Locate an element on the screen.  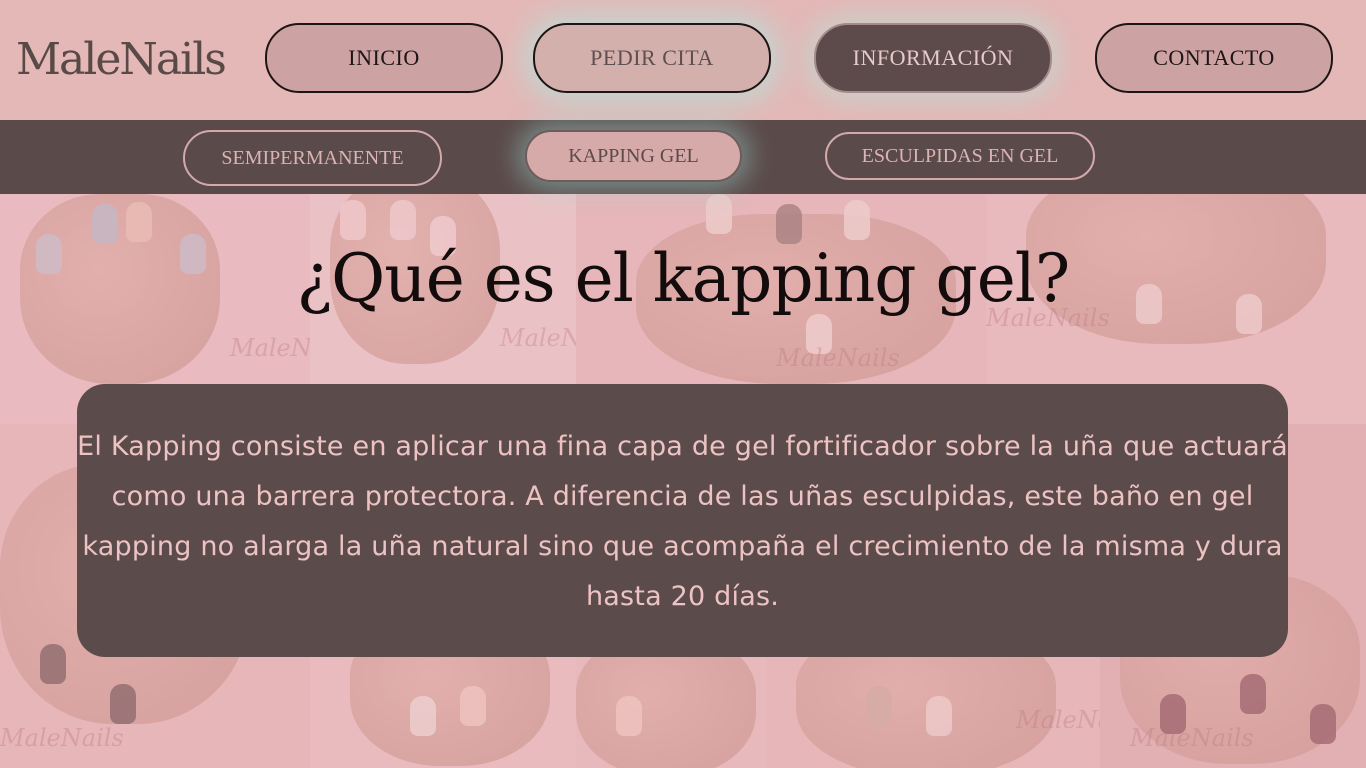
nav-informacion-button: INFORMACIÓN is located at coordinates (933, 58).